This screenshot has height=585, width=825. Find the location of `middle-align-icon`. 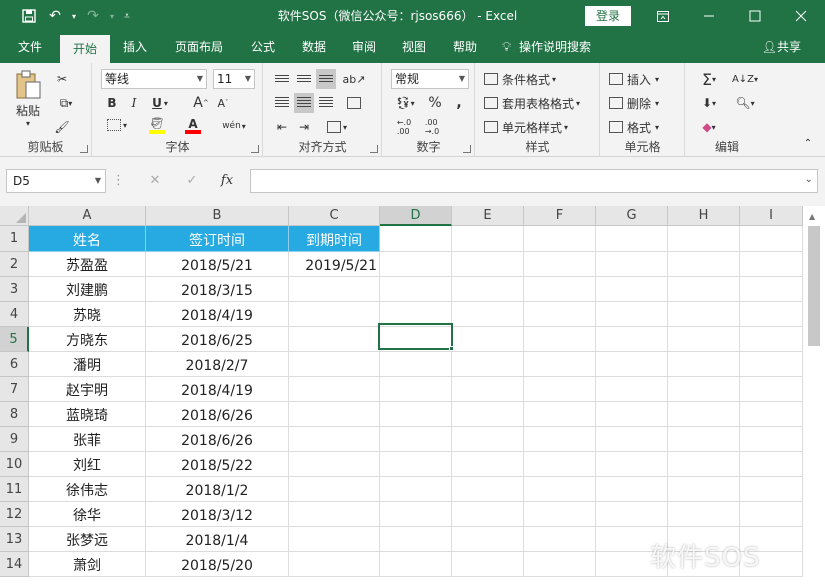

middle-align-icon is located at coordinates (304, 79).